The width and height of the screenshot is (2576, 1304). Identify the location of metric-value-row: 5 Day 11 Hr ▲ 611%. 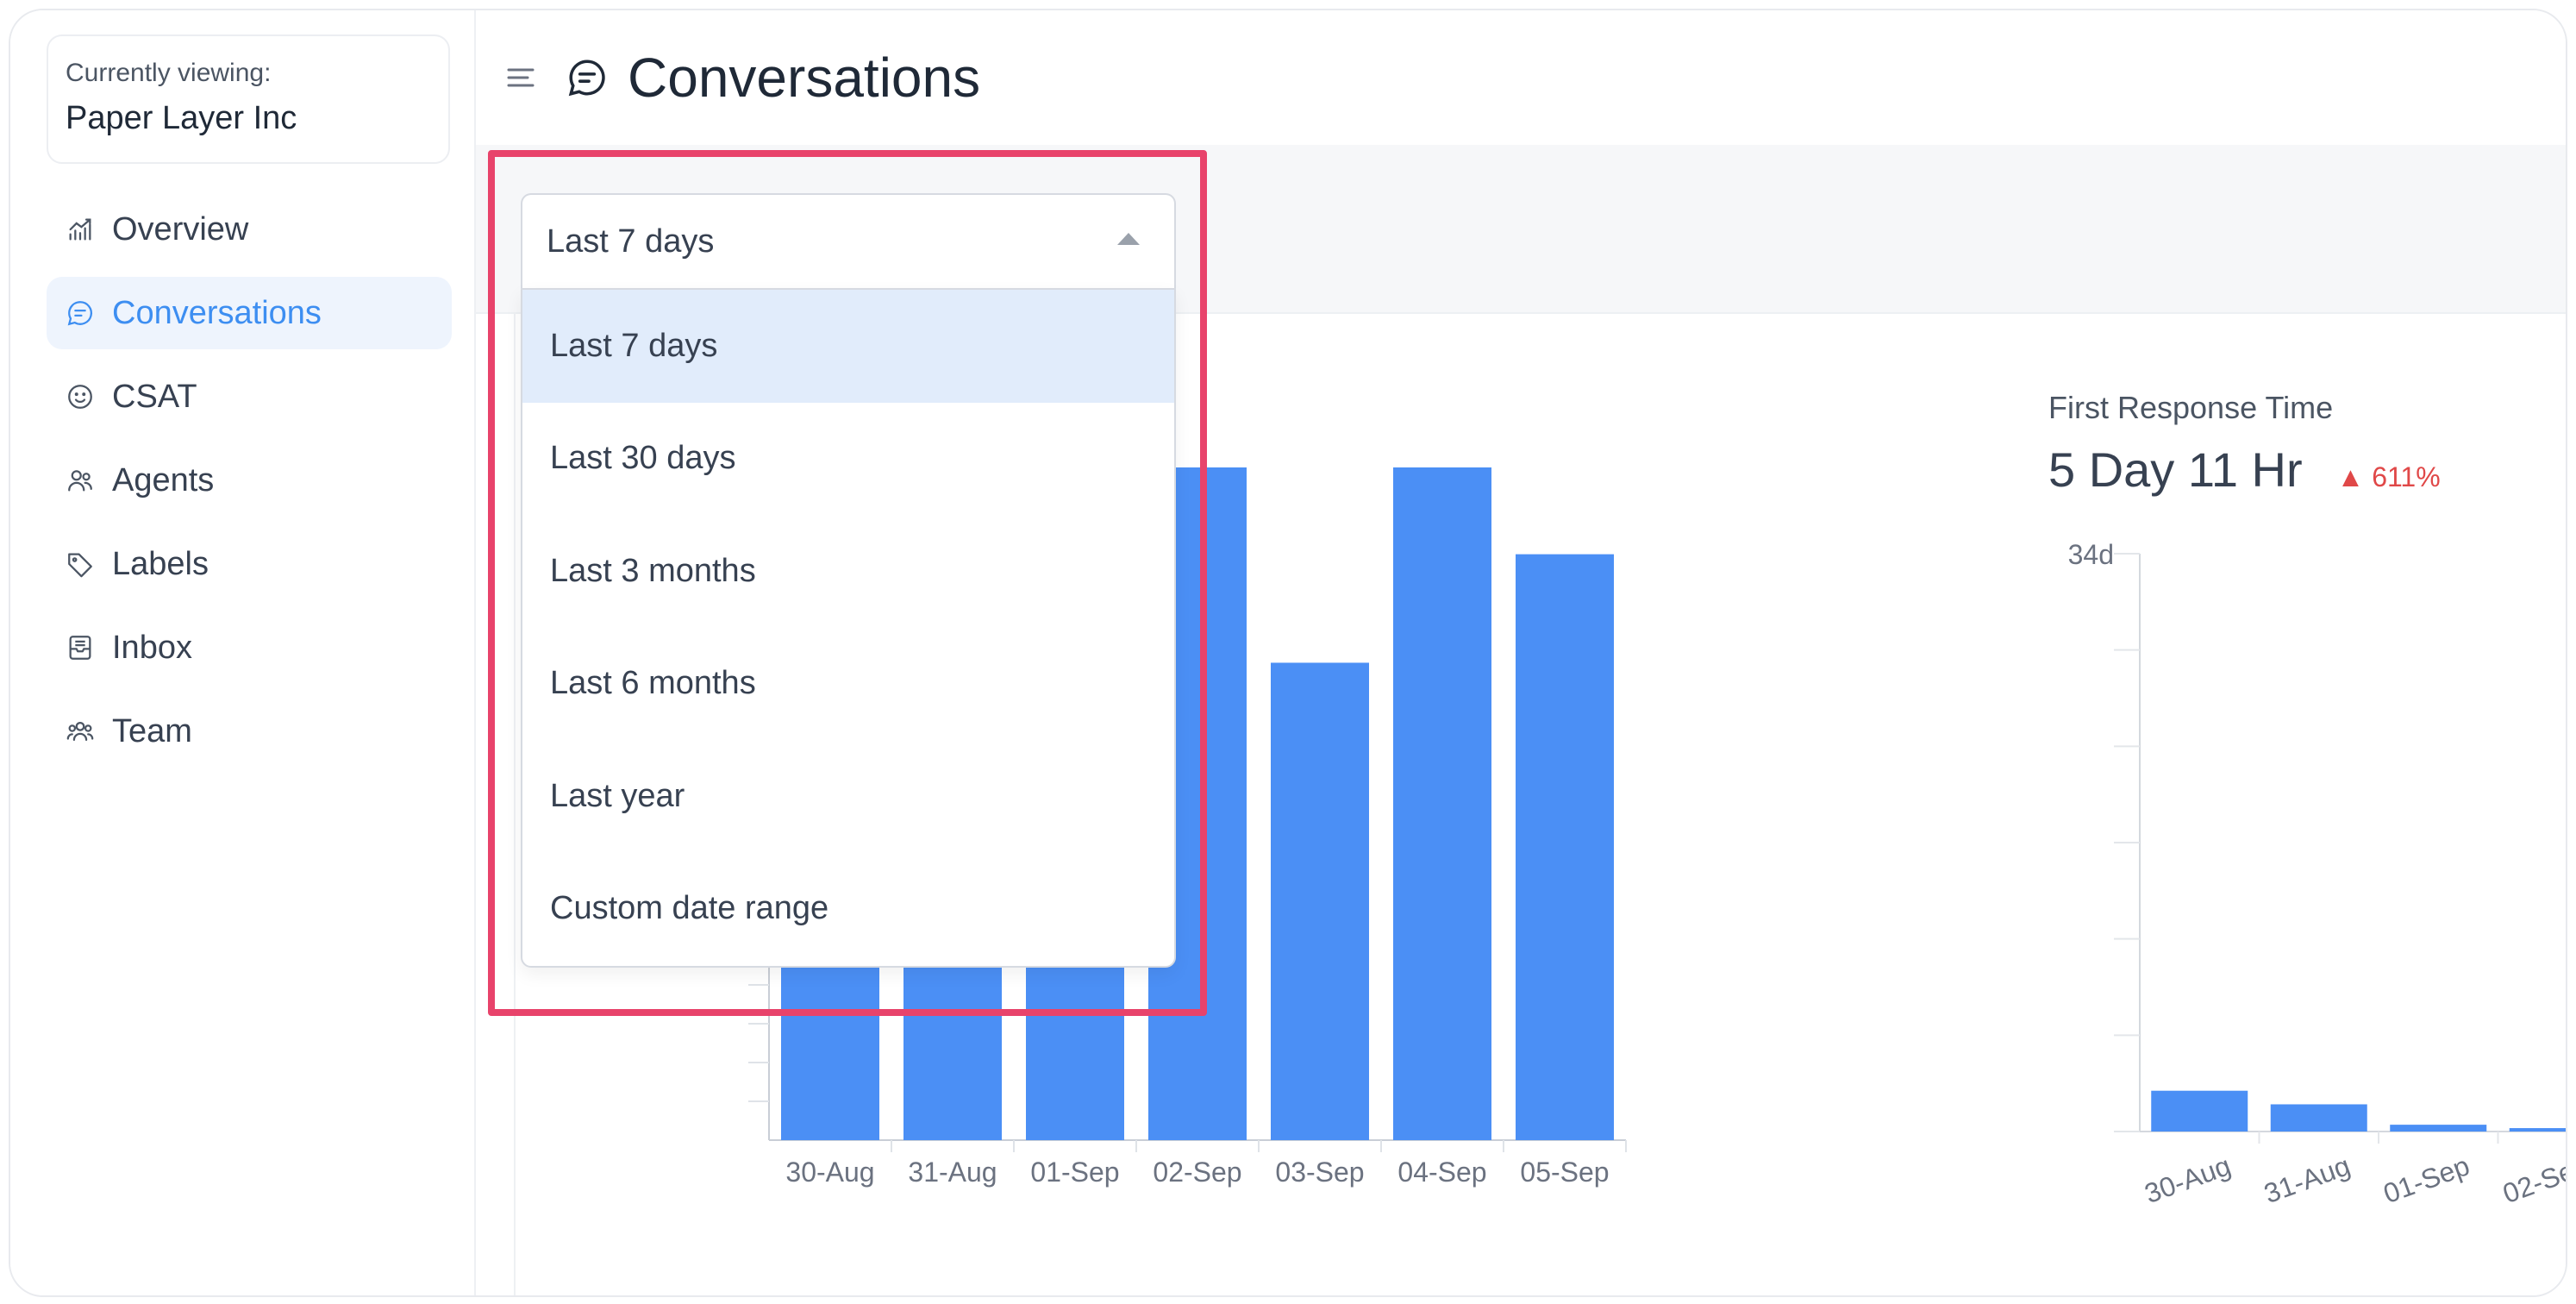
(2245, 470).